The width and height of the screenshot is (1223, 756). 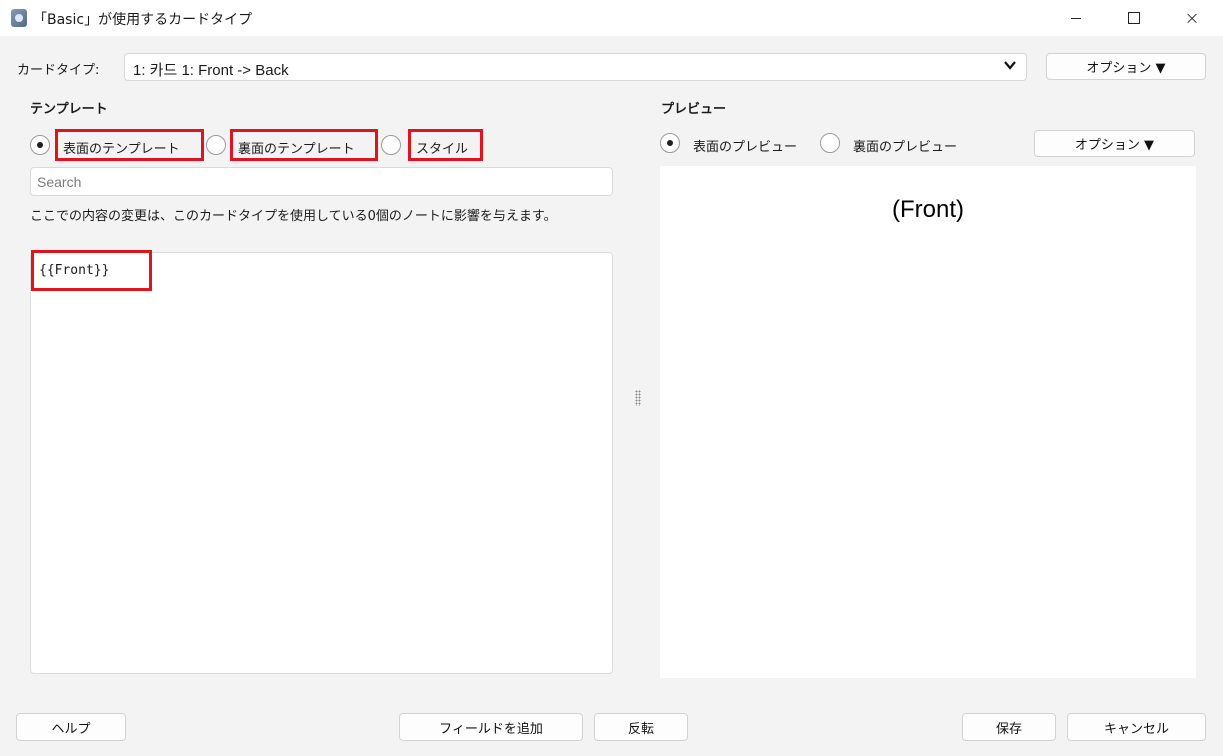 I want to click on preview-options-button: オプション ▼, so click(x=1114, y=143).